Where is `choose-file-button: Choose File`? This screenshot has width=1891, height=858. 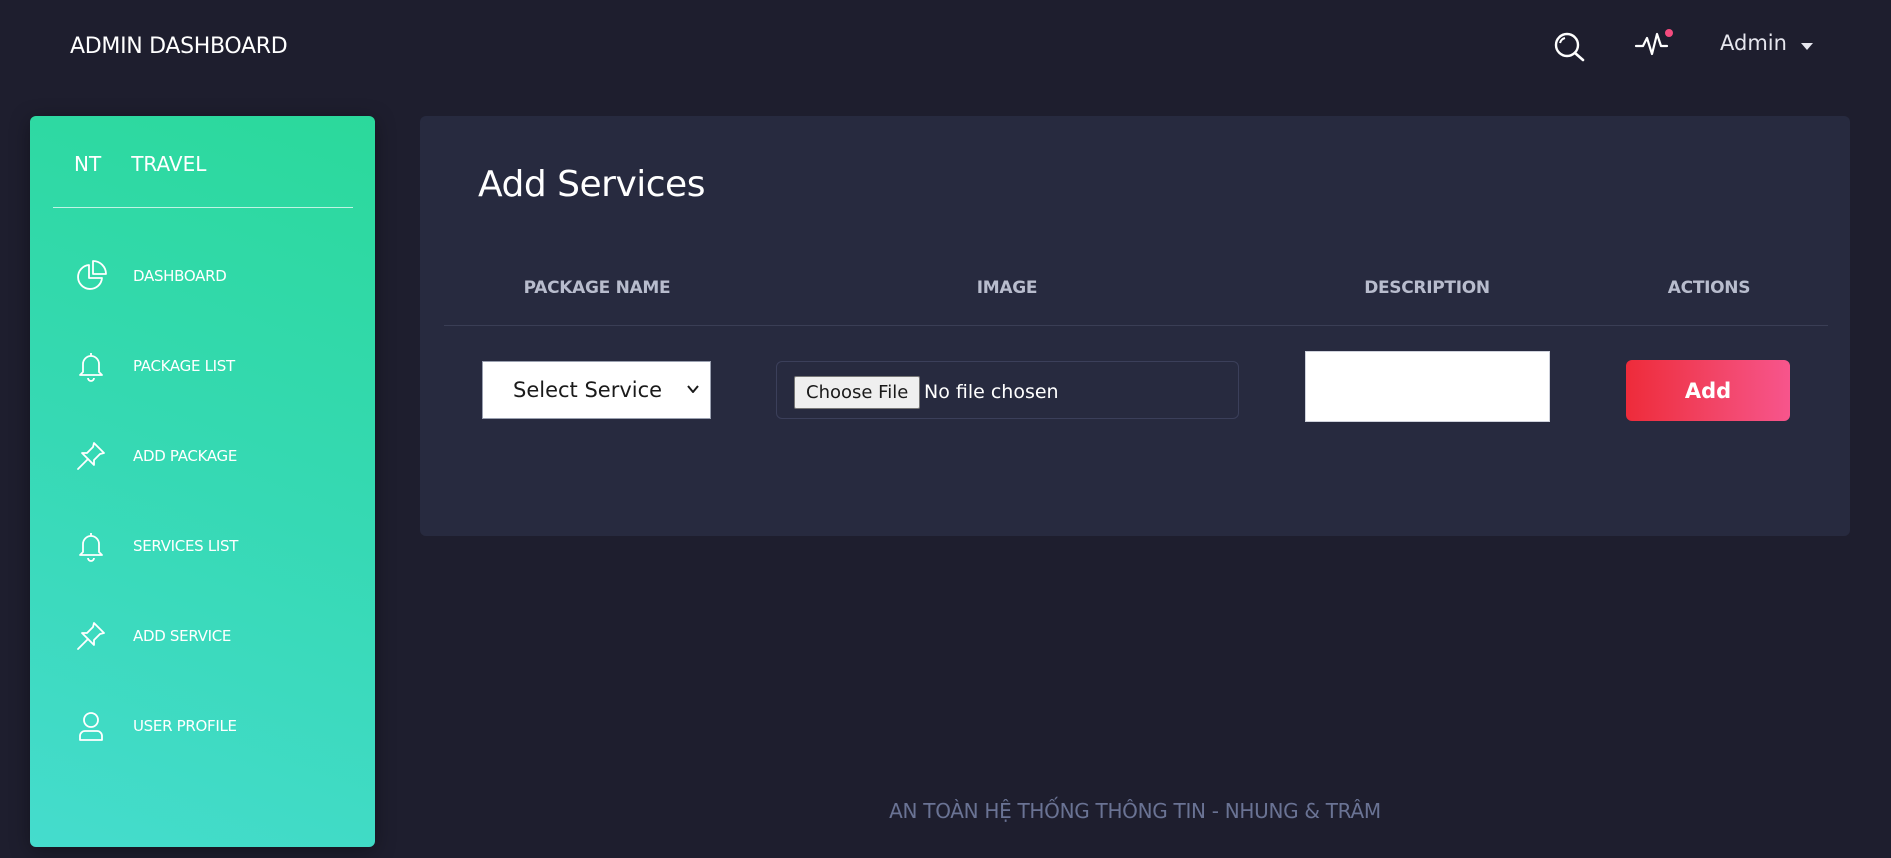
choose-file-button: Choose File is located at coordinates (857, 392).